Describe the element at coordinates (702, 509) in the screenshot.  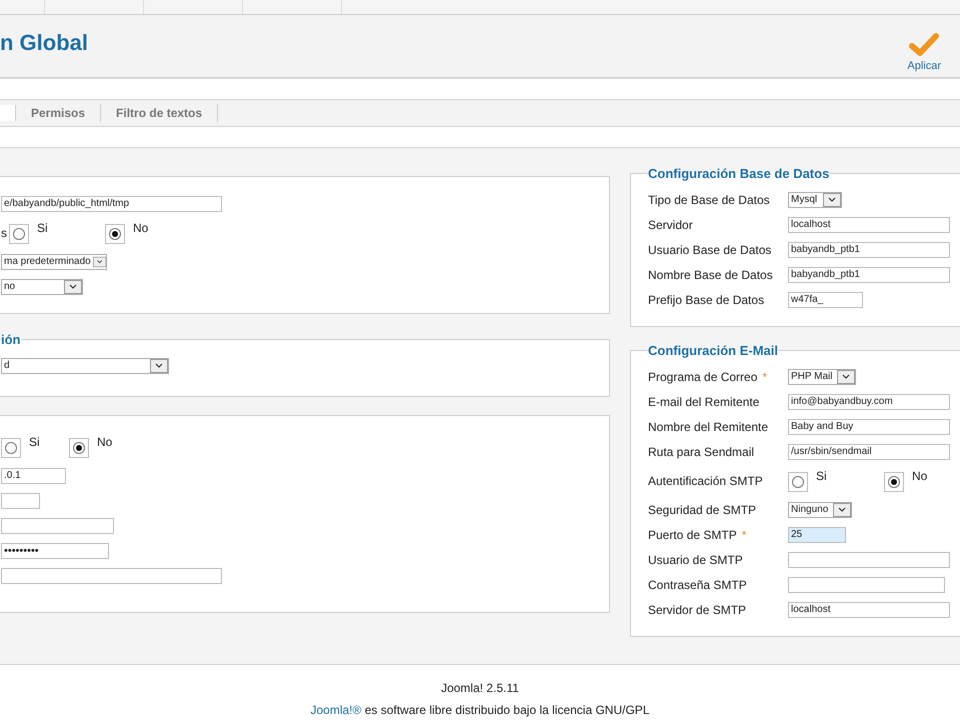
I see `field-label: Seguridad de SMTP` at that location.